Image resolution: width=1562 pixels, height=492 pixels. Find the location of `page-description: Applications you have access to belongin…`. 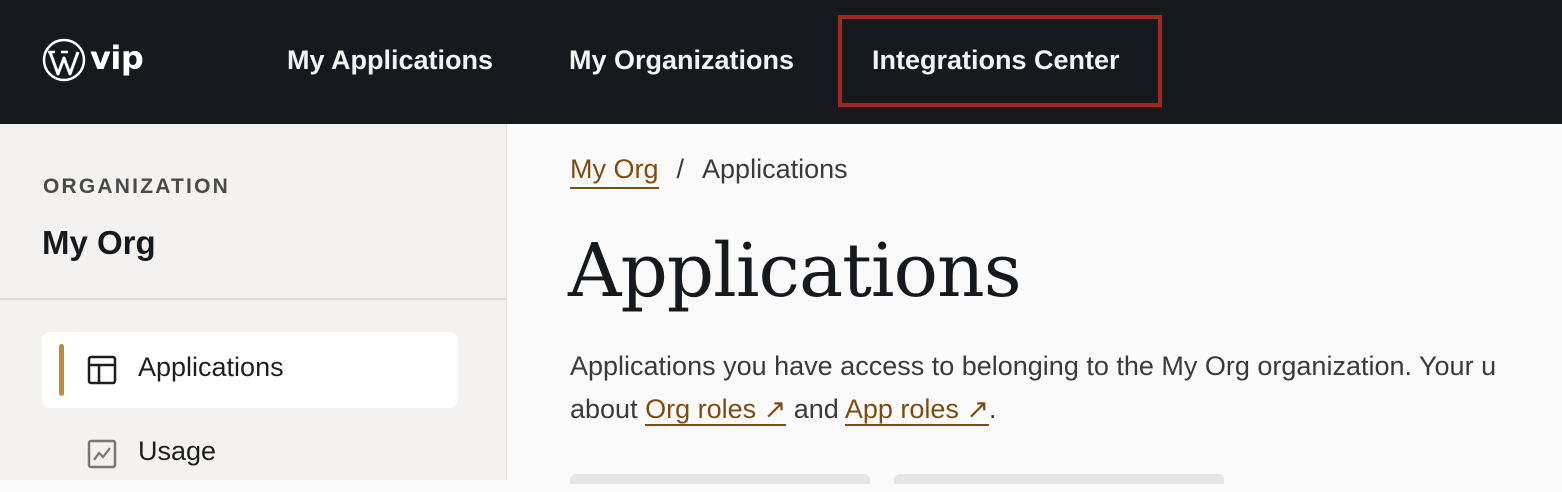

page-description: Applications you have access to belongin… is located at coordinates (1066, 388).